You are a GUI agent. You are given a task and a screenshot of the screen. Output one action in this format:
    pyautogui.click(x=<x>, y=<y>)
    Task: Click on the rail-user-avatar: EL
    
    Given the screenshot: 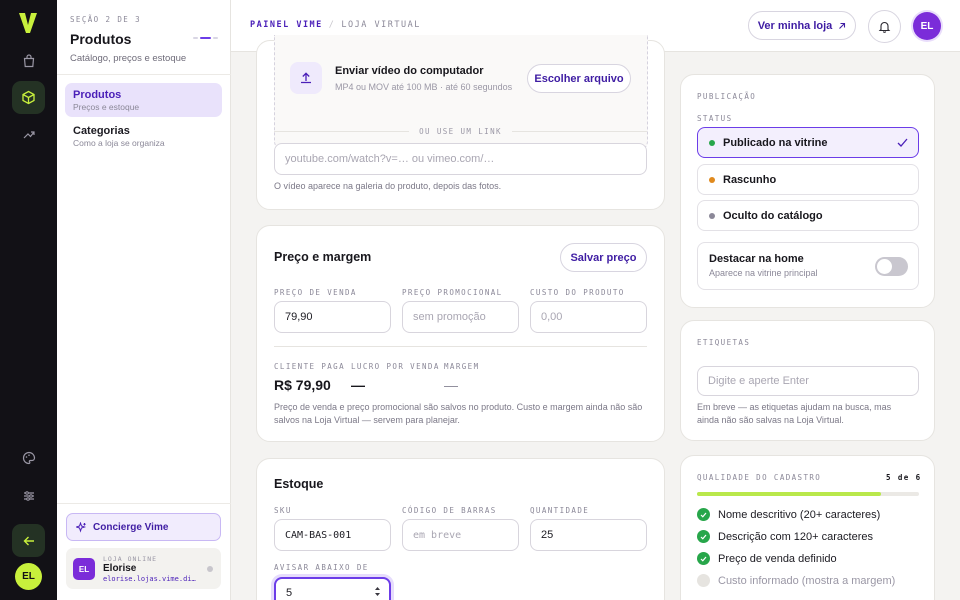 What is the action you would take?
    pyautogui.click(x=28, y=576)
    